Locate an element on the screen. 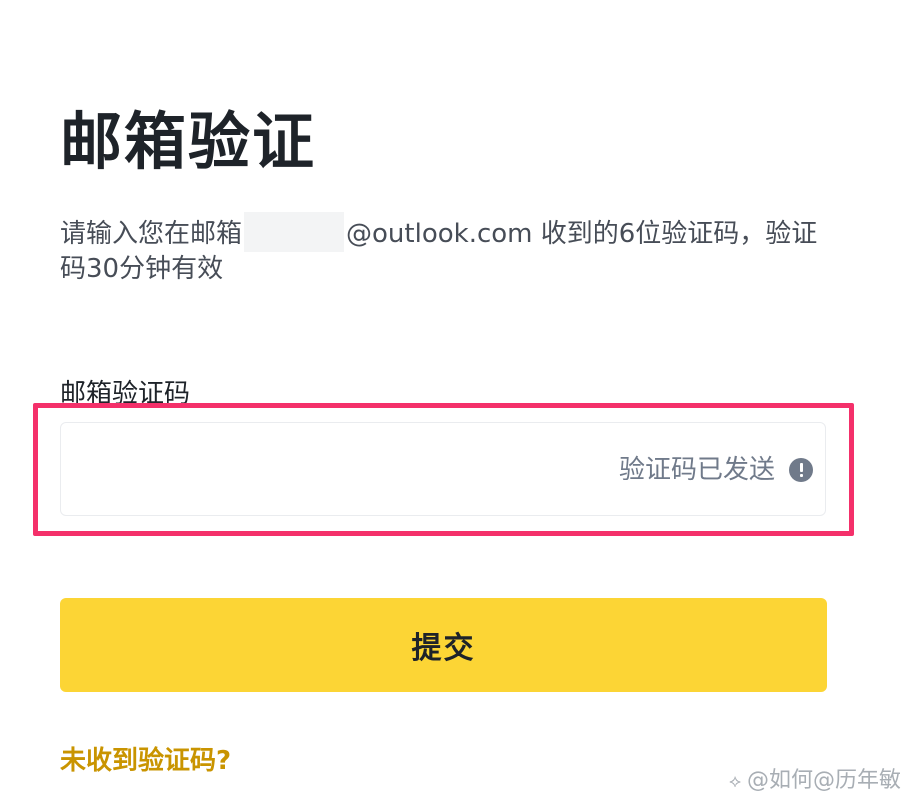  description-prefix: 请输入您在邮箱 is located at coordinates (151, 234).